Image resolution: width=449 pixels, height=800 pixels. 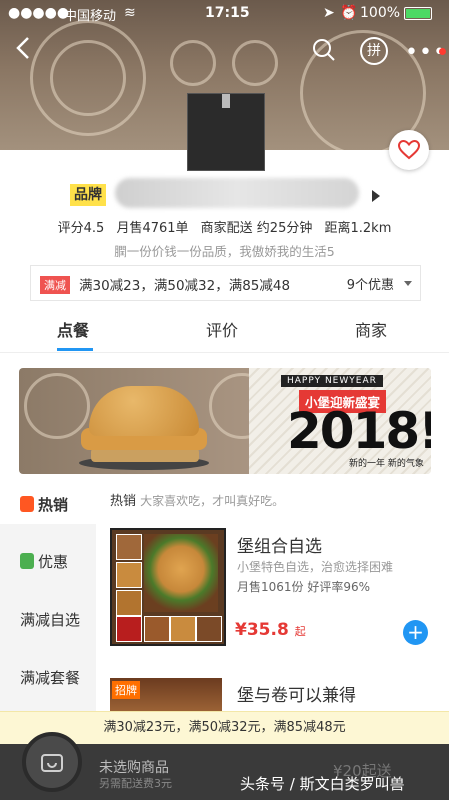 I want to click on product-desc: 小堡特色自选，治愈选择困难, so click(x=315, y=567).